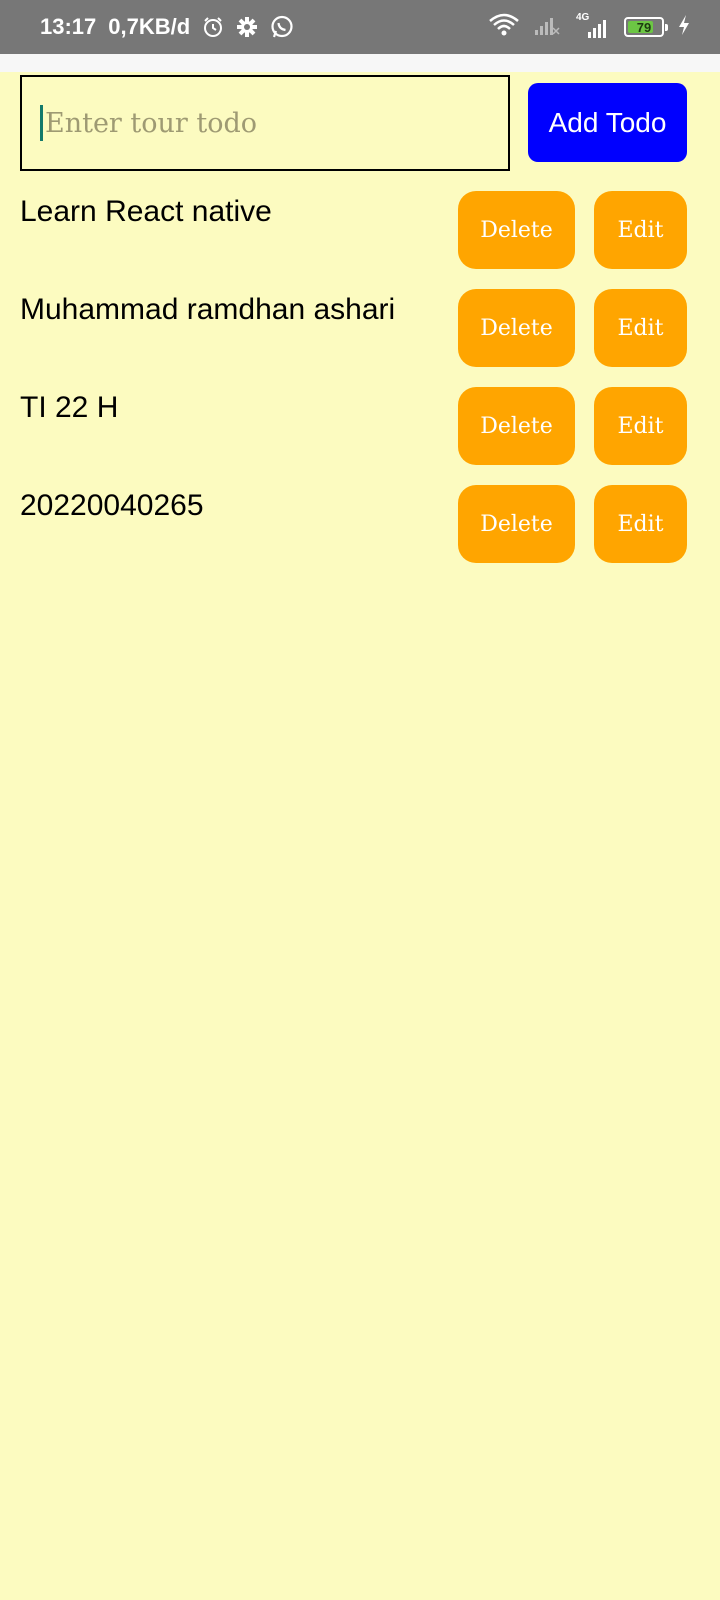 The image size is (720, 1600). What do you see at coordinates (69, 407) in the screenshot?
I see `todo-text: TI 22 H` at bounding box center [69, 407].